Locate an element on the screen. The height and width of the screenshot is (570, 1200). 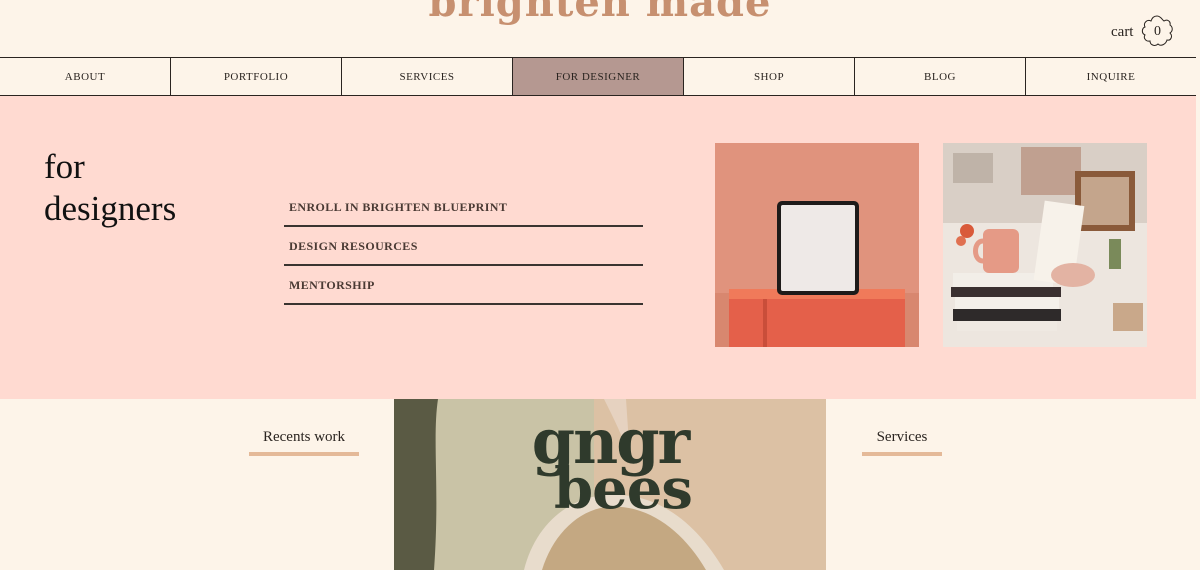
gngr-bees-banner: gngr bees is located at coordinates (610, 484).